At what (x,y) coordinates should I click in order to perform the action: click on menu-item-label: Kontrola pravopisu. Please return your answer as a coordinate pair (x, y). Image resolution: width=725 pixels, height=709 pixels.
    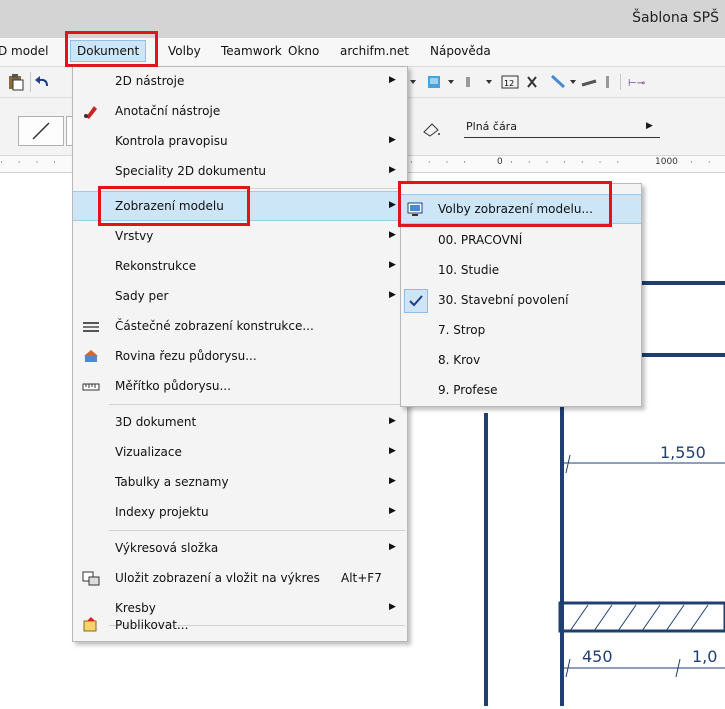
    Looking at the image, I should click on (171, 141).